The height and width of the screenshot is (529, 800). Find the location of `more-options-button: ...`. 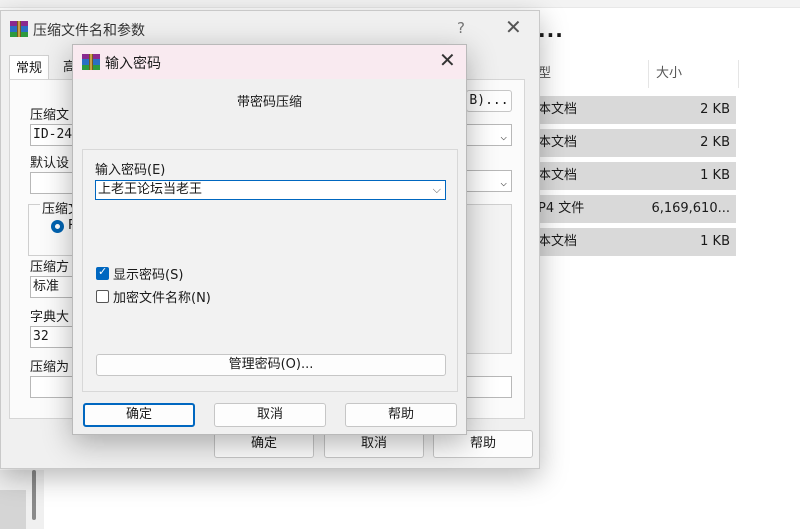

more-options-button: ... is located at coordinates (551, 30).